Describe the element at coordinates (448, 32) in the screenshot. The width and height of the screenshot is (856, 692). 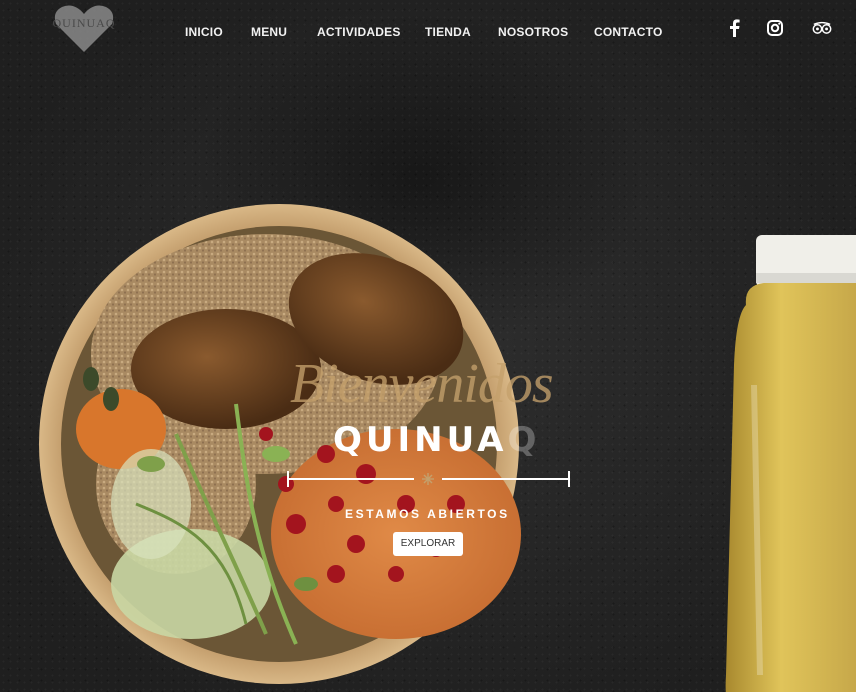
I see `nav-item-tienda: TIENDA` at that location.